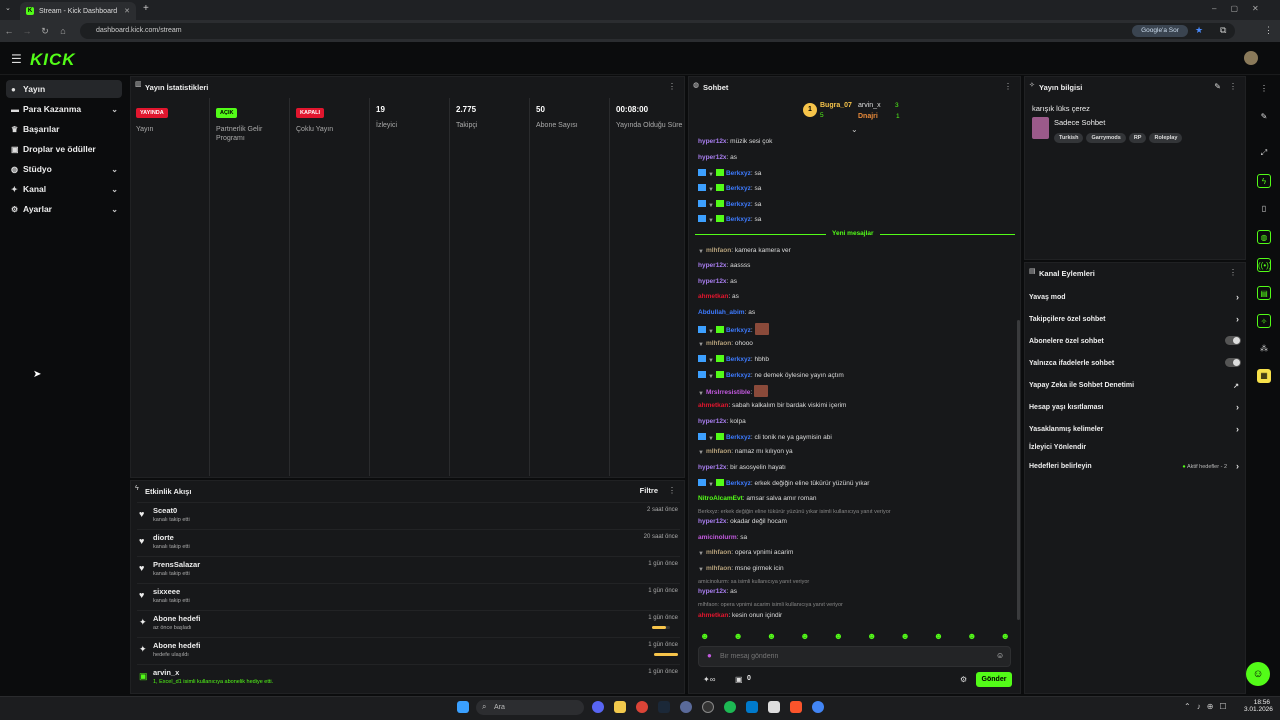 Image resolution: width=1280 pixels, height=720 pixels. Describe the element at coordinates (64, 189) in the screenshot. I see `sidebar-item-kanal: ✦ Kanal ⌄` at that location.